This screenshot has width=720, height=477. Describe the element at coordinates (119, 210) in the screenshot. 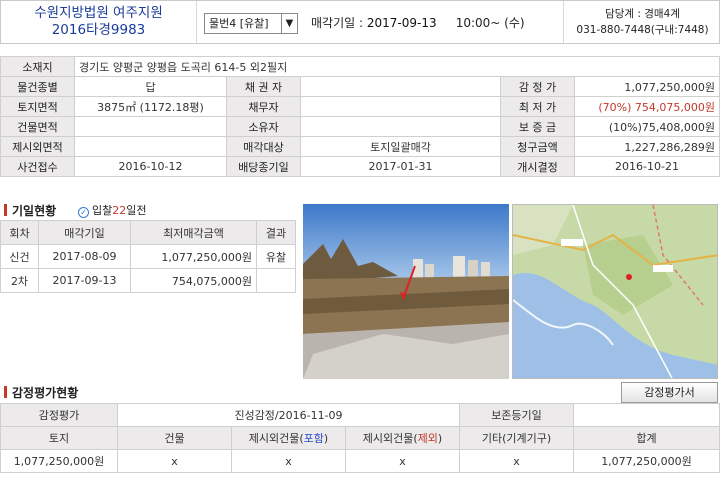

I see `days-left: 22` at that location.